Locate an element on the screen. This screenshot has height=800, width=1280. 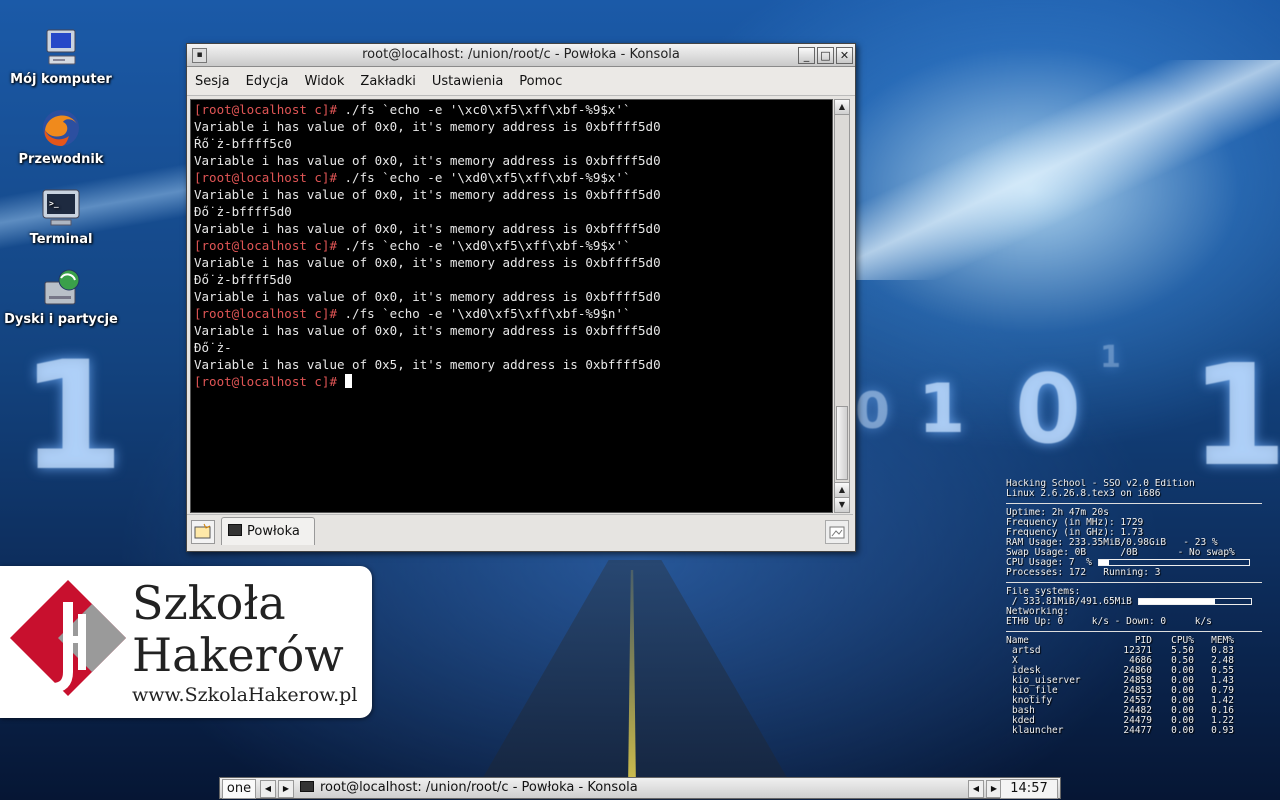
terminal-text: ./fs `echo -e '\xd0\xf5\xff\xbf-%9$n'` is located at coordinates (484, 313).